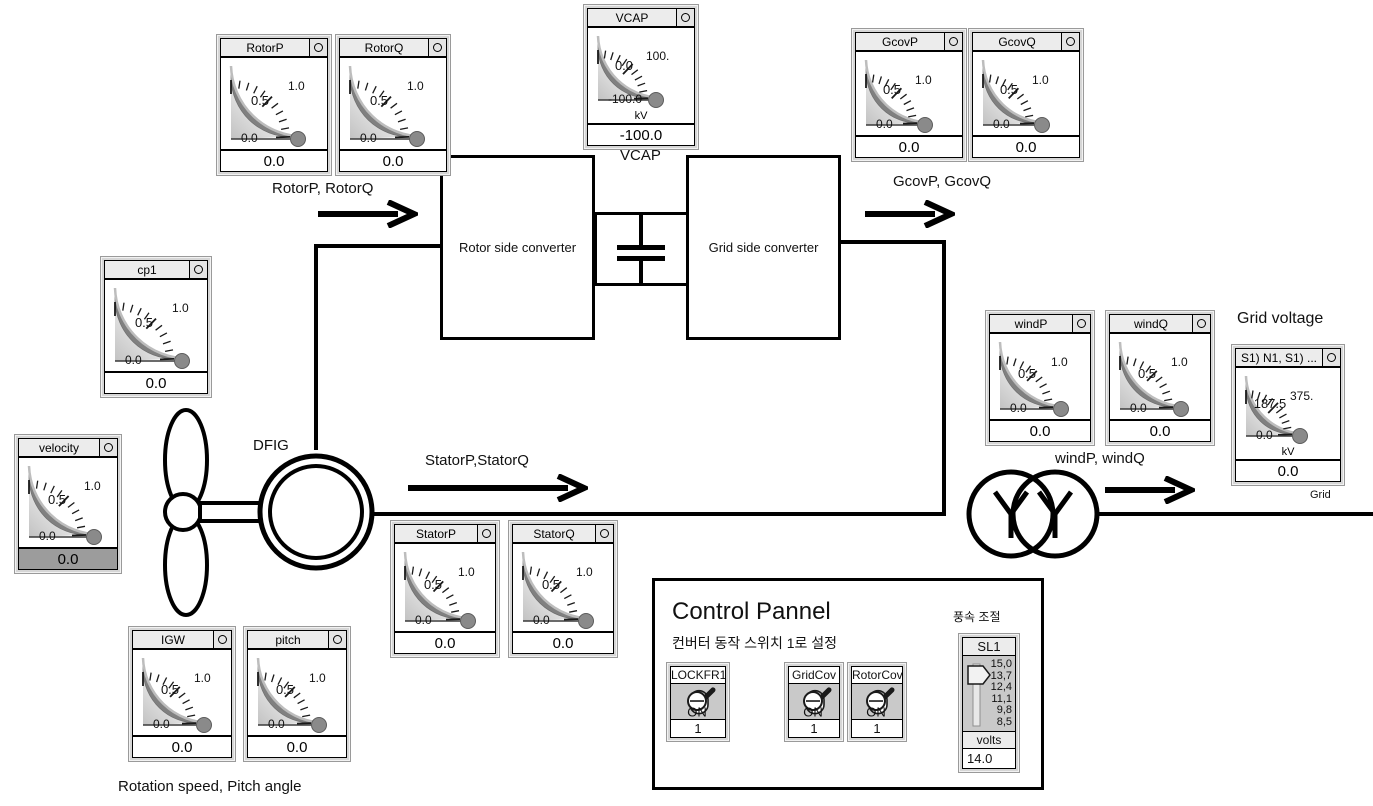 The width and height of the screenshot is (1373, 806). What do you see at coordinates (641, 77) in the screenshot?
I see `meter-vcap: VCAP 100. 0.0 -100.0 kV -100.0` at bounding box center [641, 77].